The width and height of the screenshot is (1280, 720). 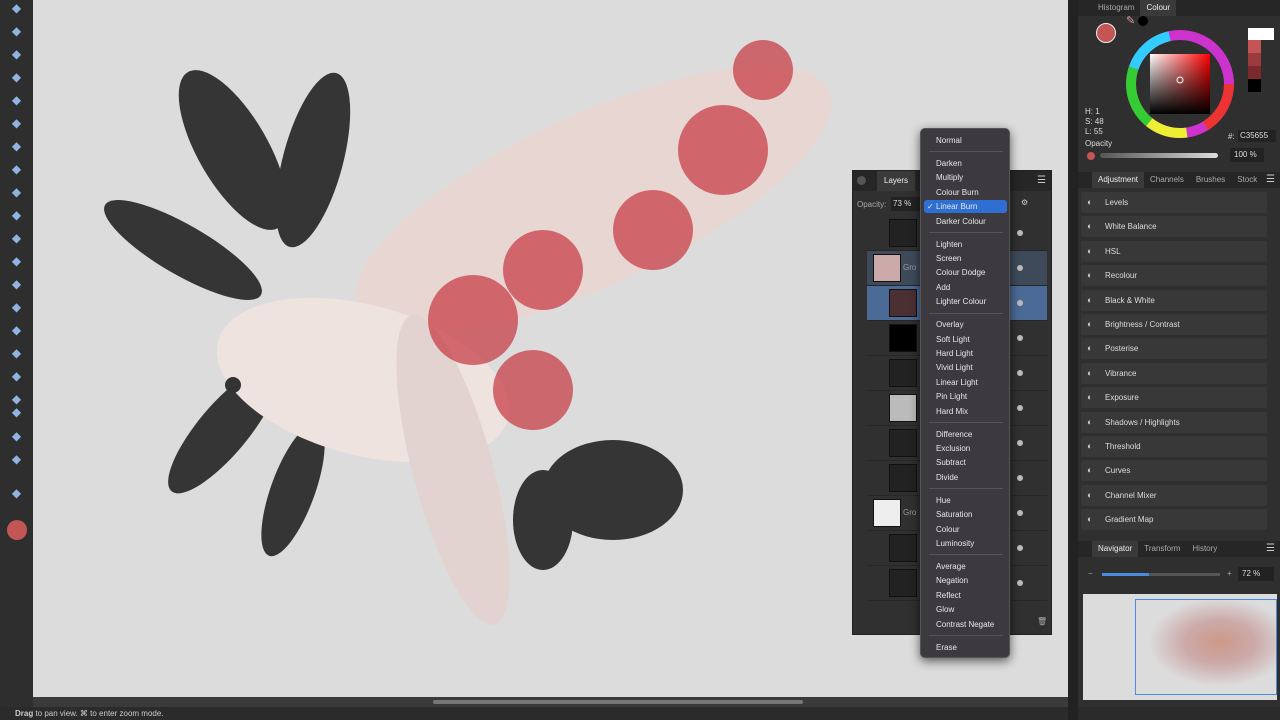 What do you see at coordinates (965, 396) in the screenshot?
I see `blend-mode-option: Pin Light` at bounding box center [965, 396].